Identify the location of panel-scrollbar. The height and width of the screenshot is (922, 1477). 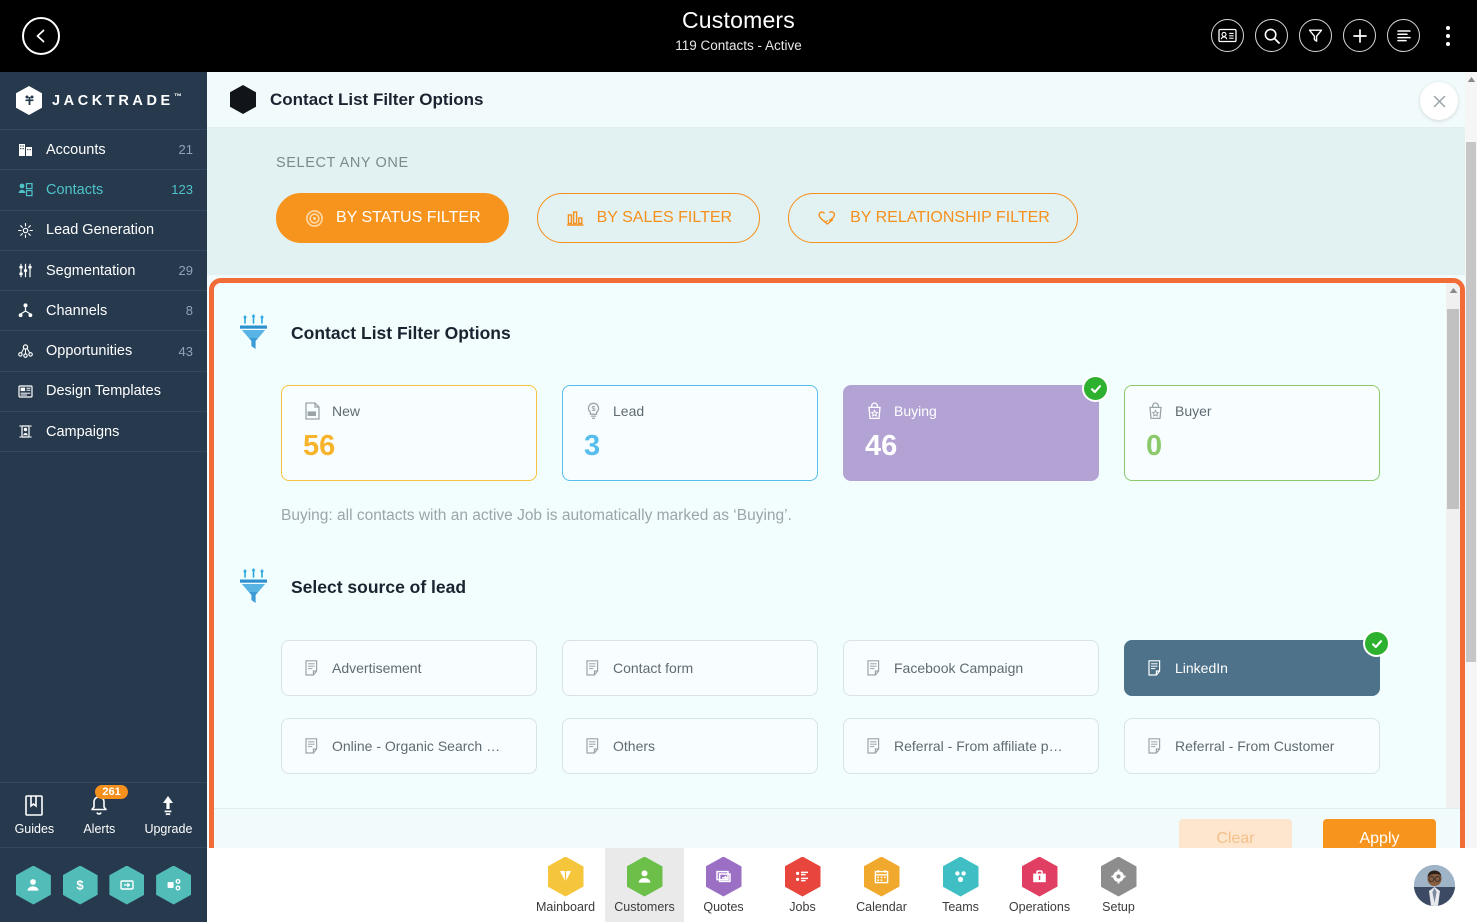
(1453, 545).